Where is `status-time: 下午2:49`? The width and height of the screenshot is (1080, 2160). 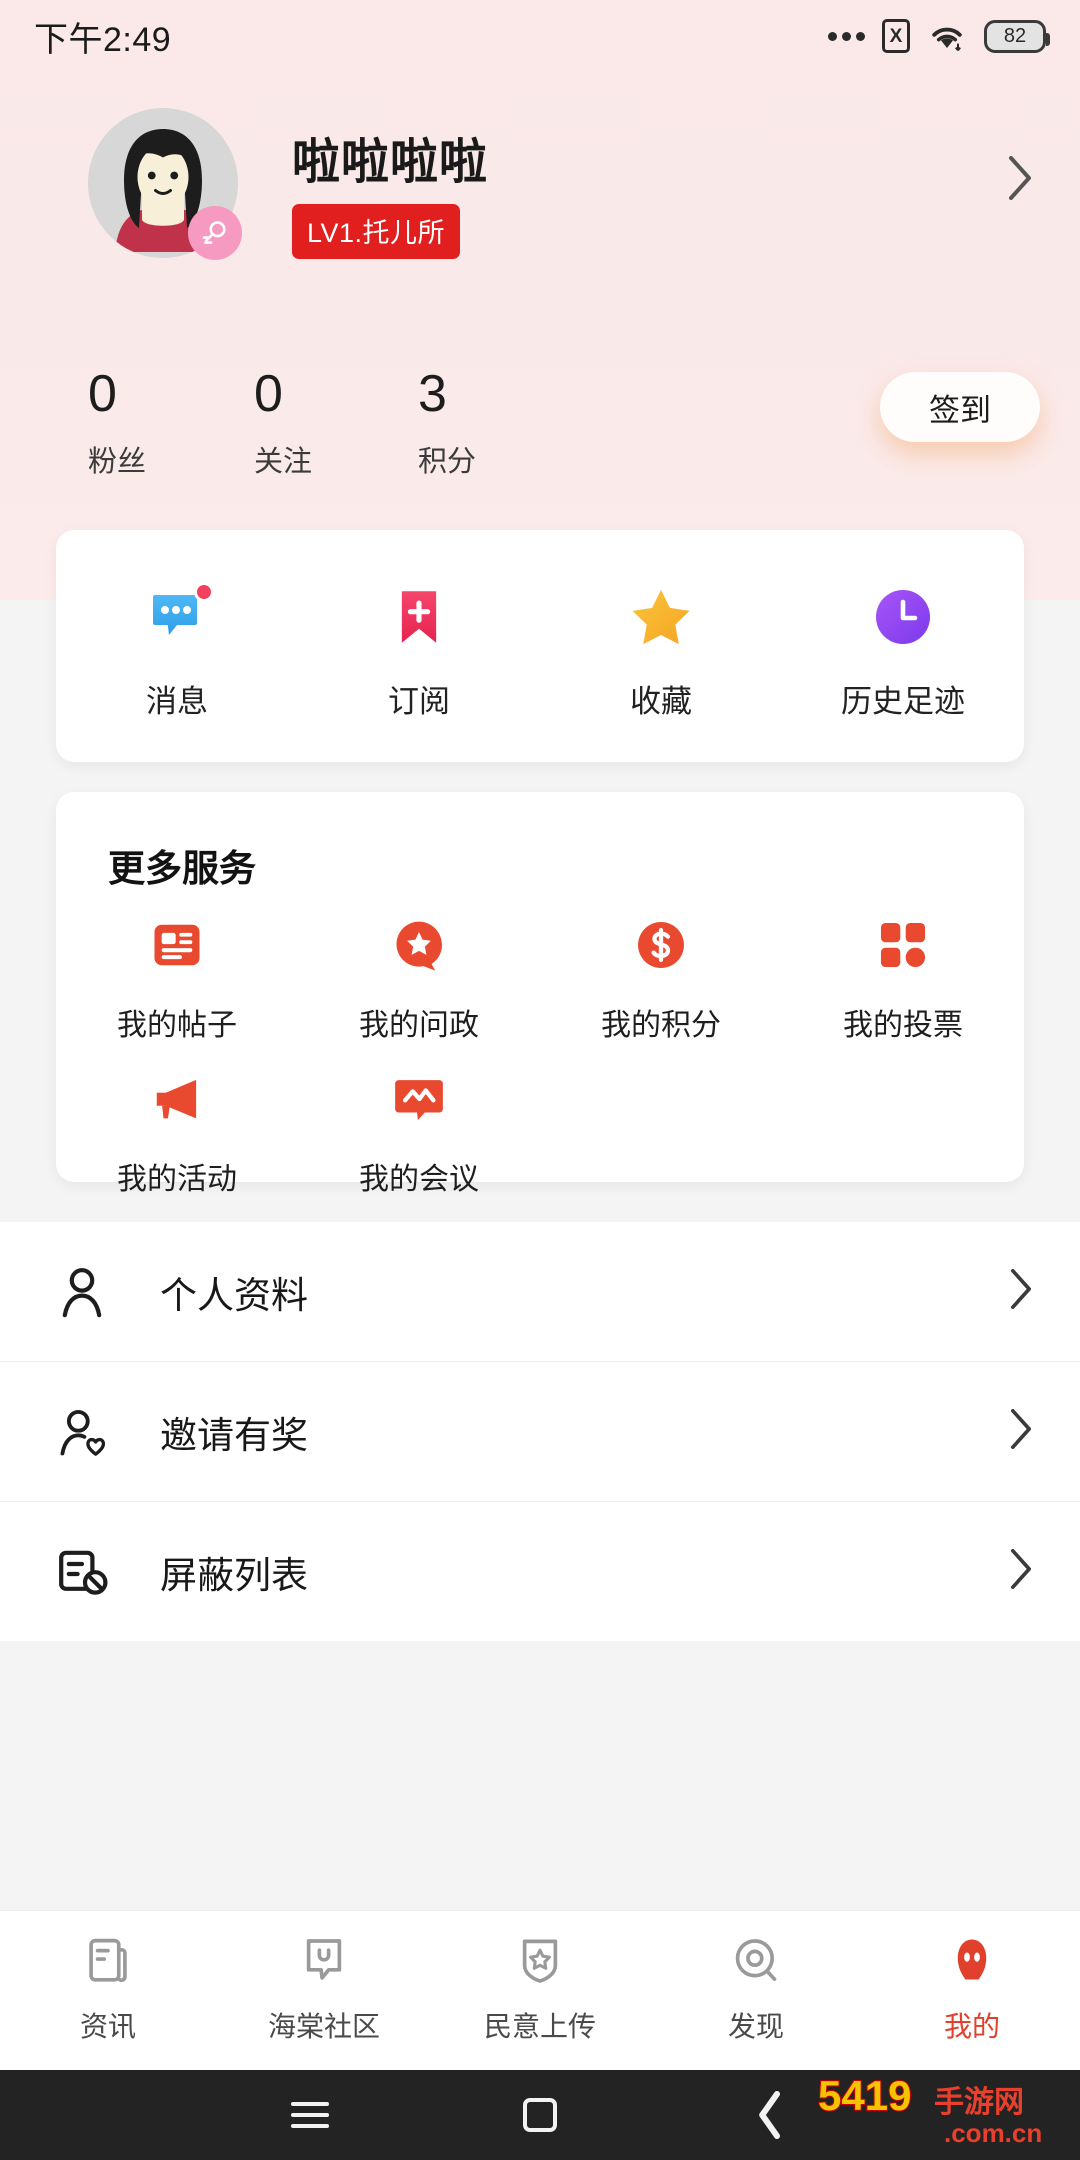
status-time: 下午2:49 is located at coordinates (103, 39).